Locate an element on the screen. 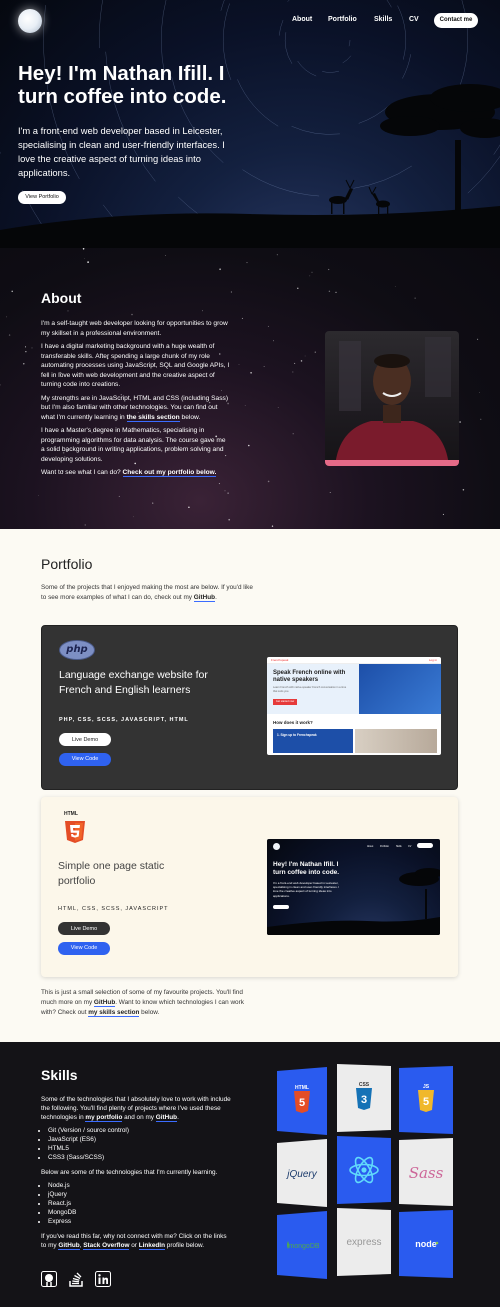  skills-section-link: my skills section is located at coordinates (114, 1013).